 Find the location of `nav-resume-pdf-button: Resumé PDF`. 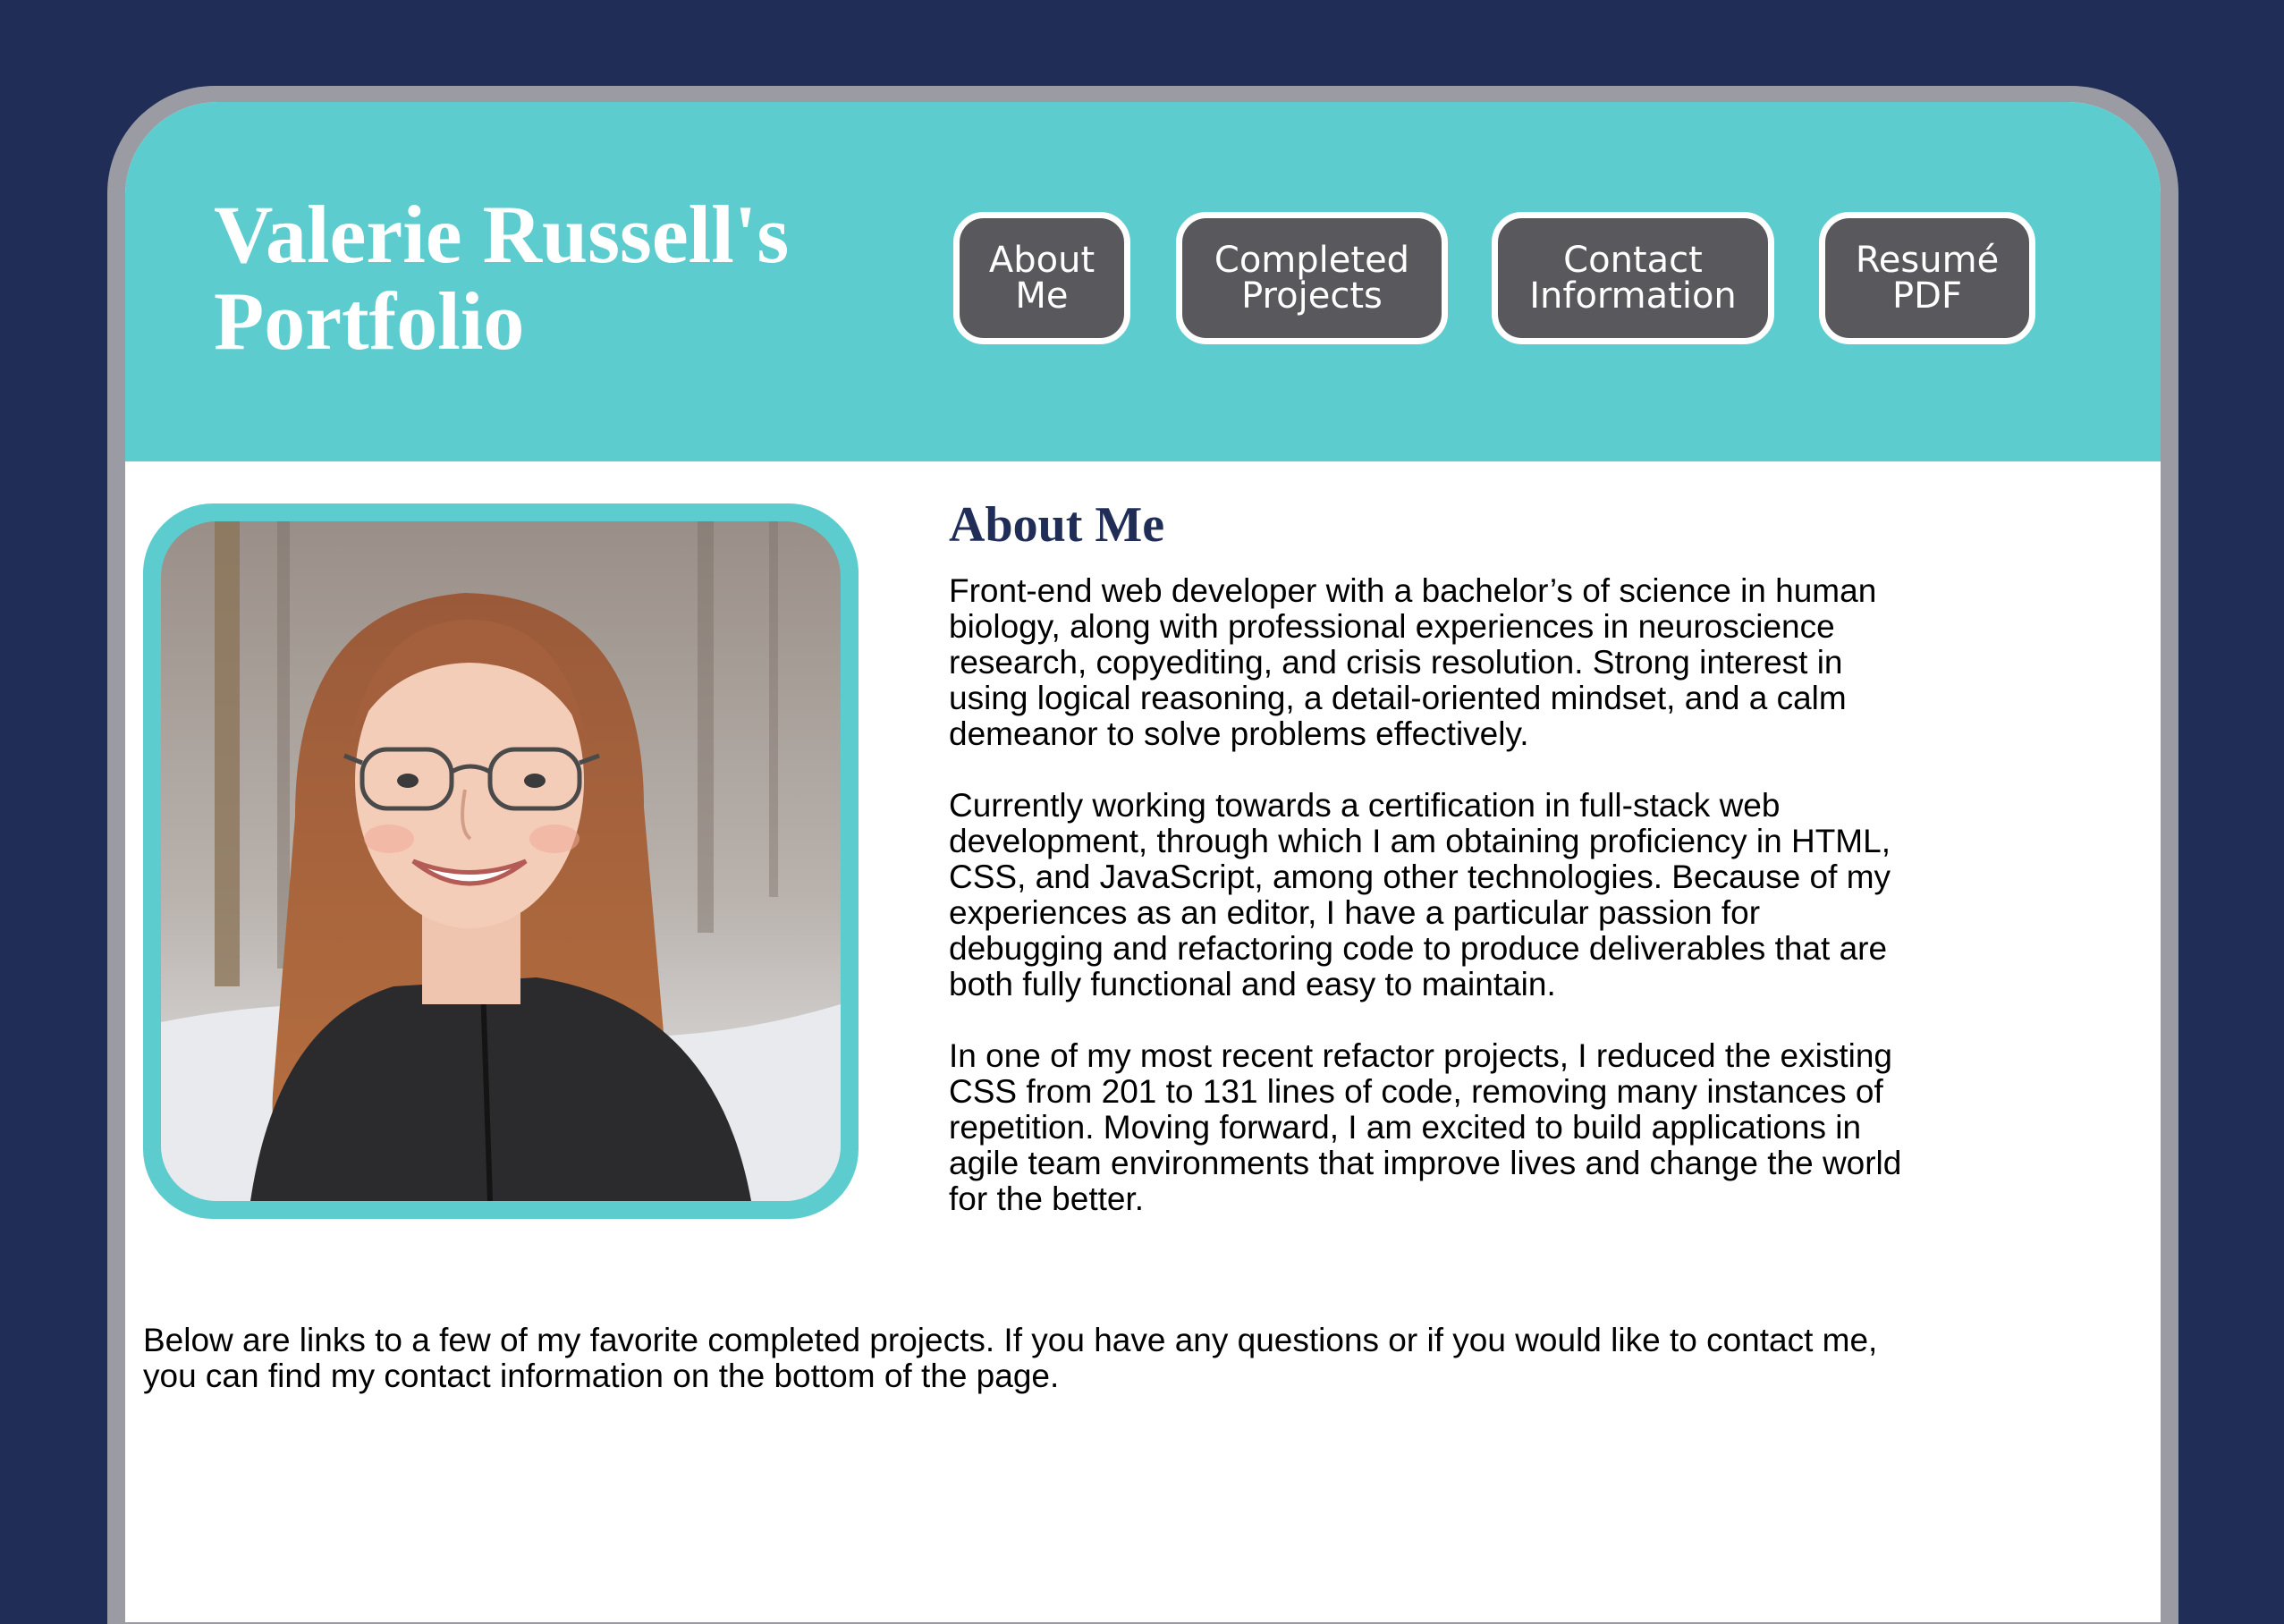

nav-resume-pdf-button: Resumé PDF is located at coordinates (1927, 278).